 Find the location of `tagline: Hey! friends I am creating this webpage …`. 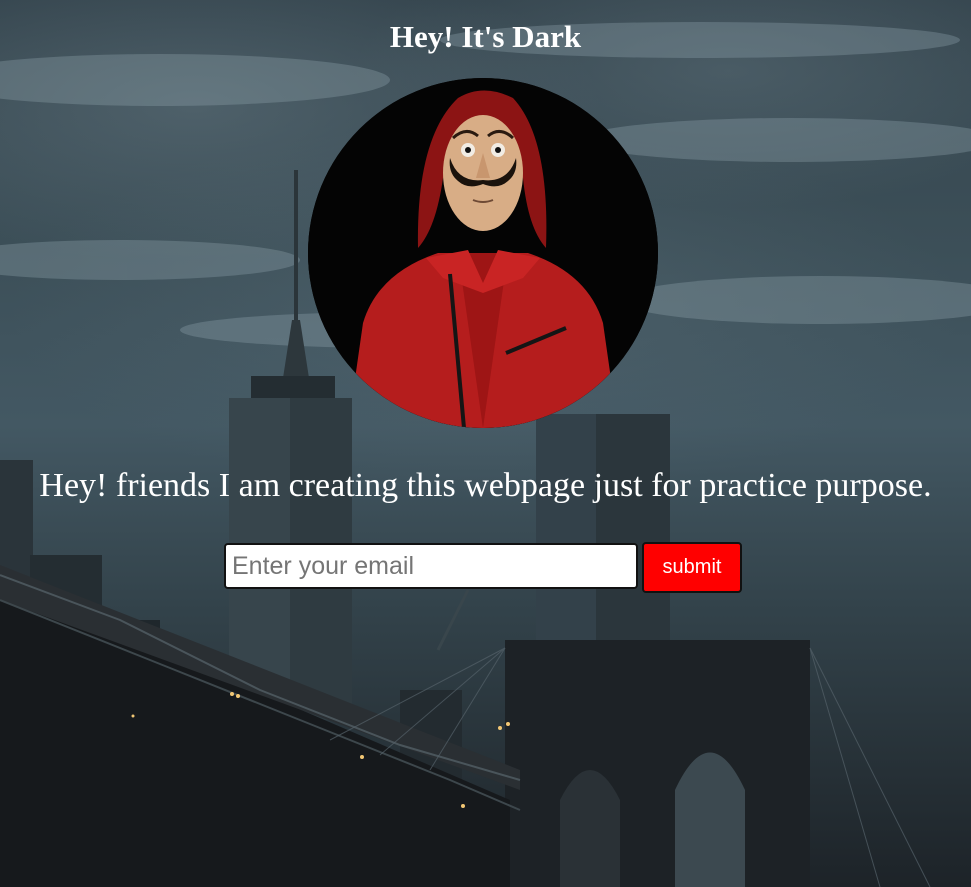

tagline: Hey! friends I am creating this webpage … is located at coordinates (485, 485).